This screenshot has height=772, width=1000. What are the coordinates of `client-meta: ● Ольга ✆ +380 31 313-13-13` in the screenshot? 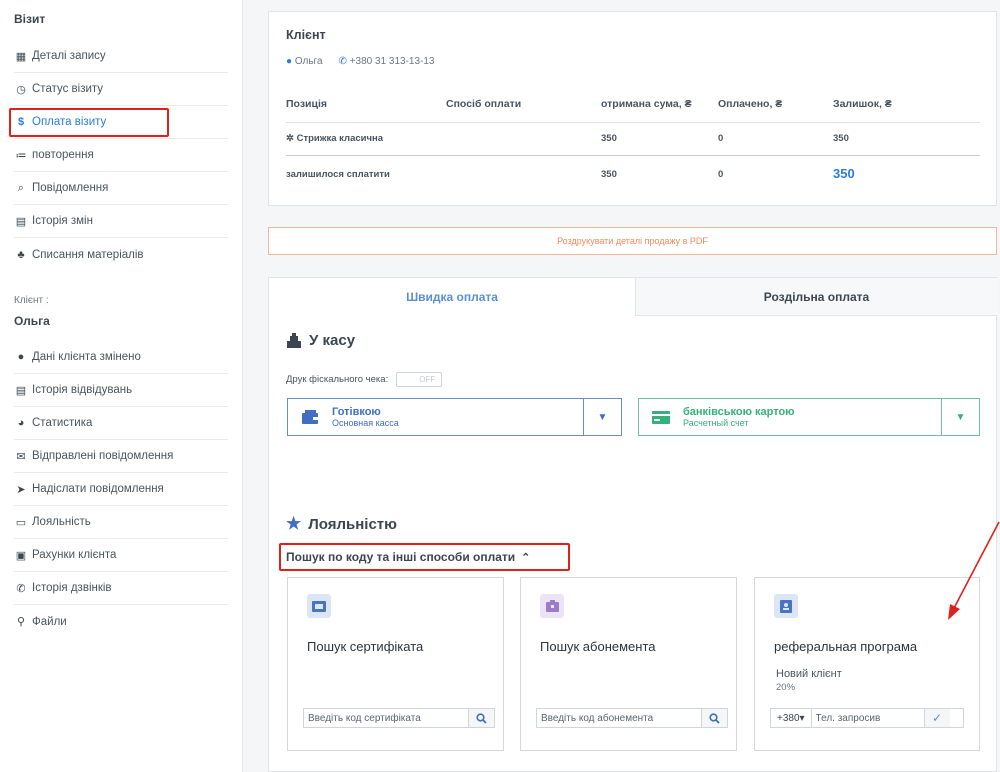 It's located at (360, 61).